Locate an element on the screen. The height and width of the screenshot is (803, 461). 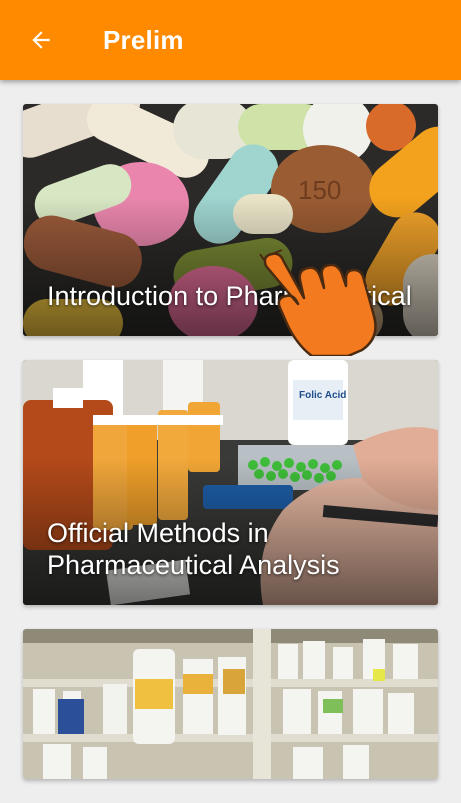
back-button is located at coordinates (41, 40).